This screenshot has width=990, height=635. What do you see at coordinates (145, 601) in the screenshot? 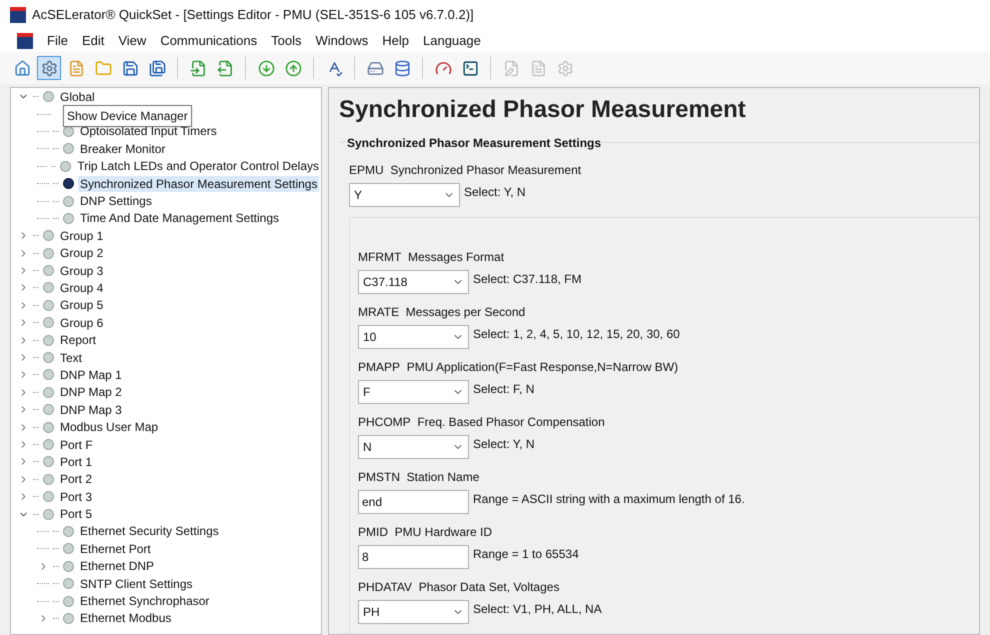
I see `tree-item: Ethernet Synchrophasor` at bounding box center [145, 601].